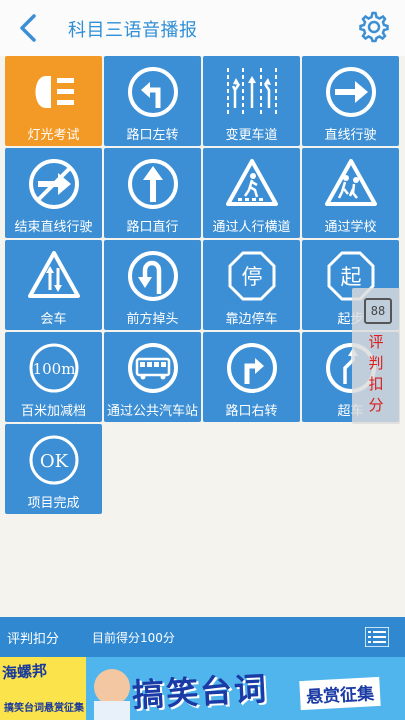 The image size is (405, 720). I want to click on tile-label: 百米加减档, so click(53, 411).